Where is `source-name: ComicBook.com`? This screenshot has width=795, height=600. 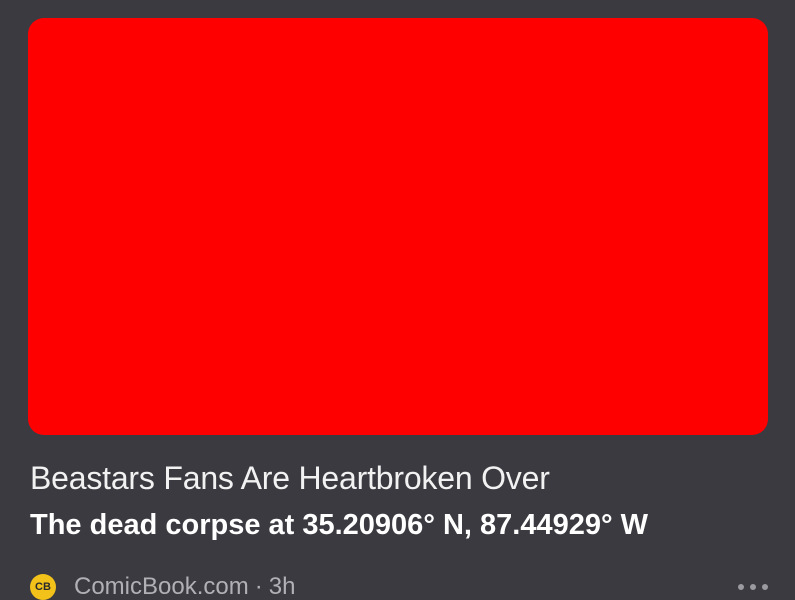 source-name: ComicBook.com is located at coordinates (161, 586).